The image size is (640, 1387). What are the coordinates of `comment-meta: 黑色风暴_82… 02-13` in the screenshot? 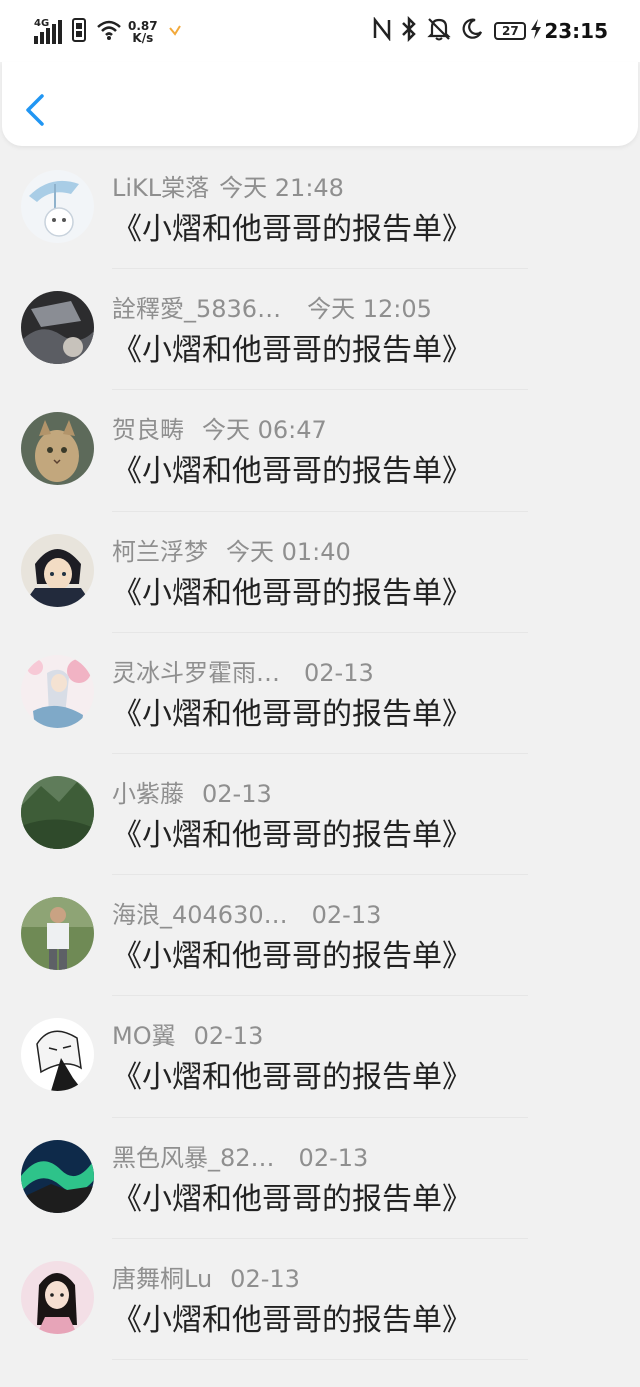 It's located at (240, 1155).